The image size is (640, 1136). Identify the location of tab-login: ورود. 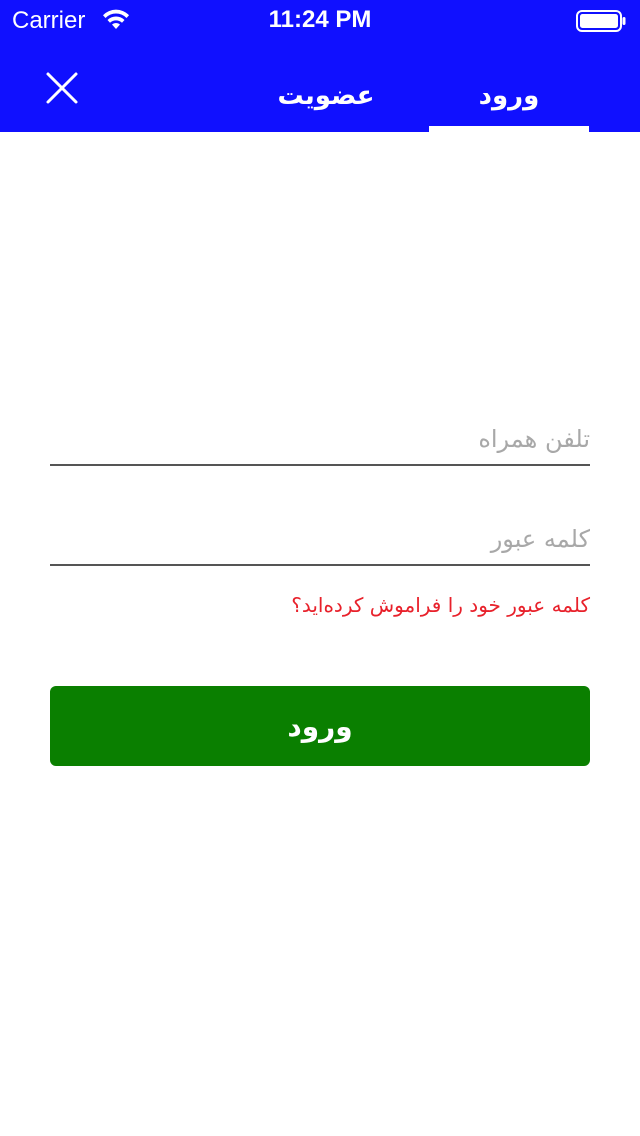
(509, 96).